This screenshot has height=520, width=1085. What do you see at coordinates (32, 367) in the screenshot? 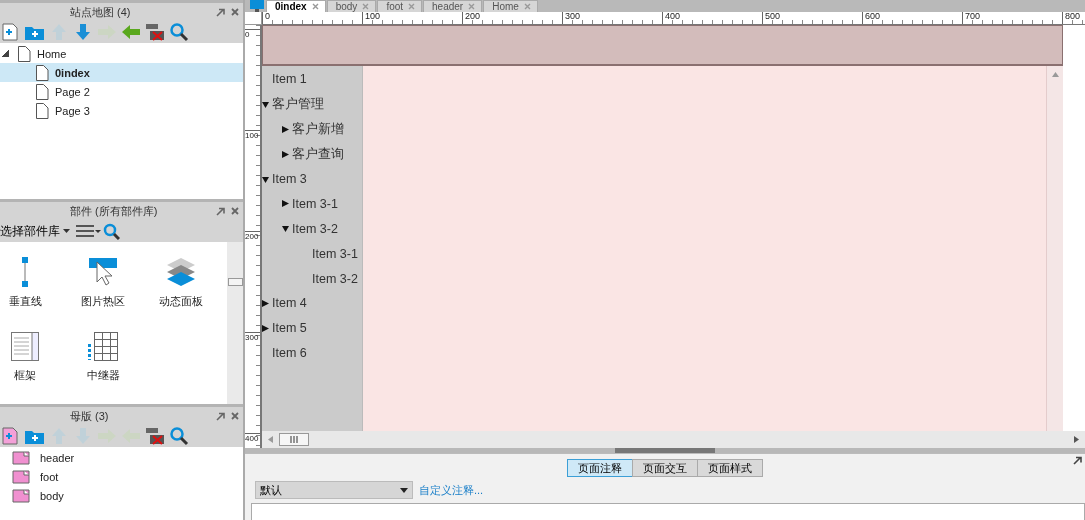
I see `widget-item: 框架` at bounding box center [32, 367].